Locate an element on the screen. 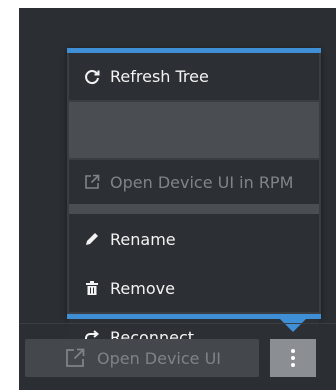 Image resolution: width=336 pixels, height=390 pixels. menu-item-label: Open Device UI in RPM is located at coordinates (202, 182).